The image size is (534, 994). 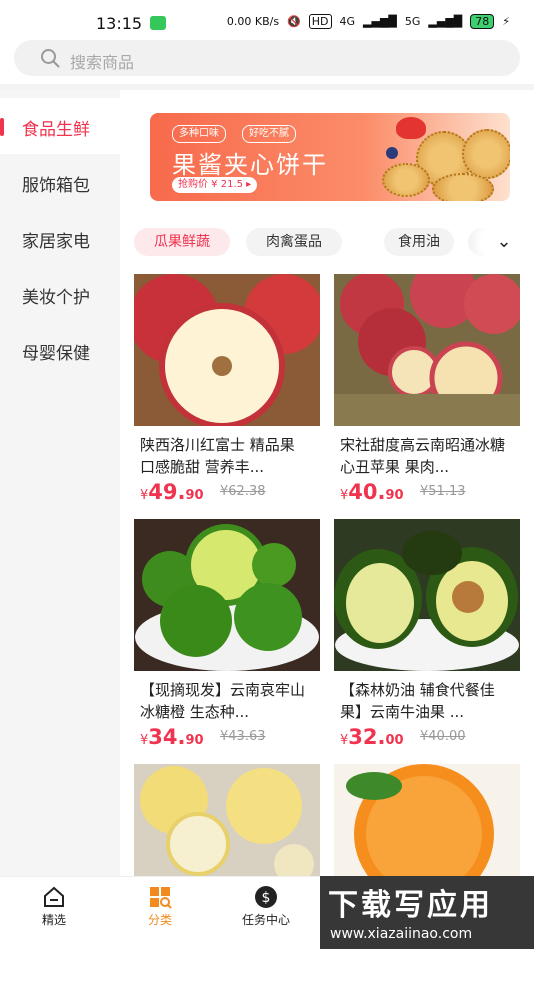 What do you see at coordinates (372, 737) in the screenshot?
I see `product-price: ¥32.00` at bounding box center [372, 737].